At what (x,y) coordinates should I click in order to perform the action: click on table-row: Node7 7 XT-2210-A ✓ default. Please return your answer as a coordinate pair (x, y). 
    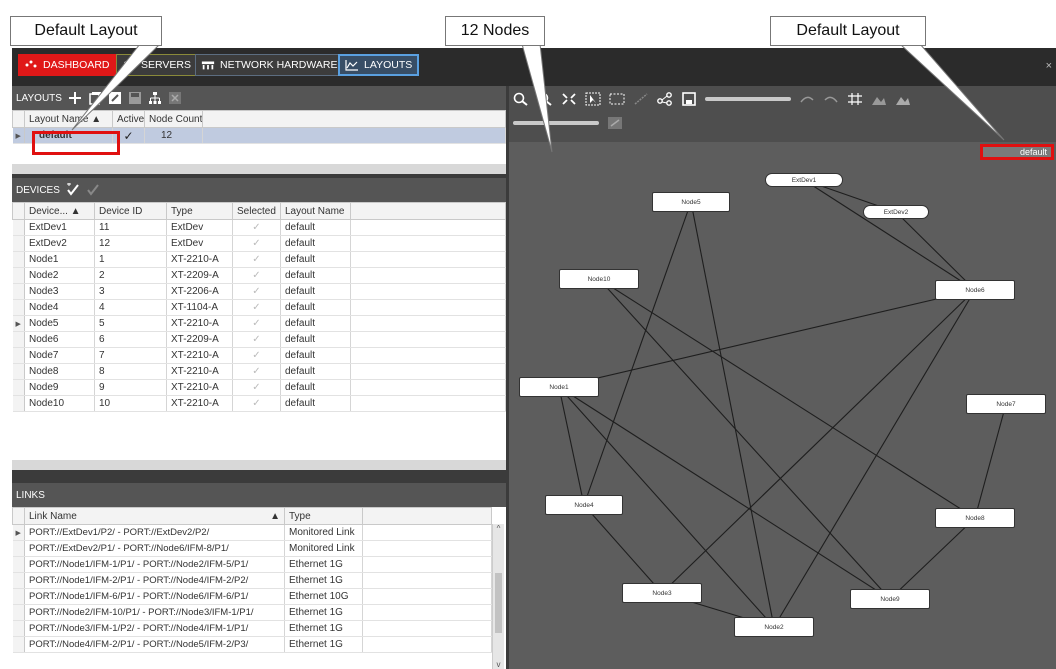
    Looking at the image, I should click on (259, 355).